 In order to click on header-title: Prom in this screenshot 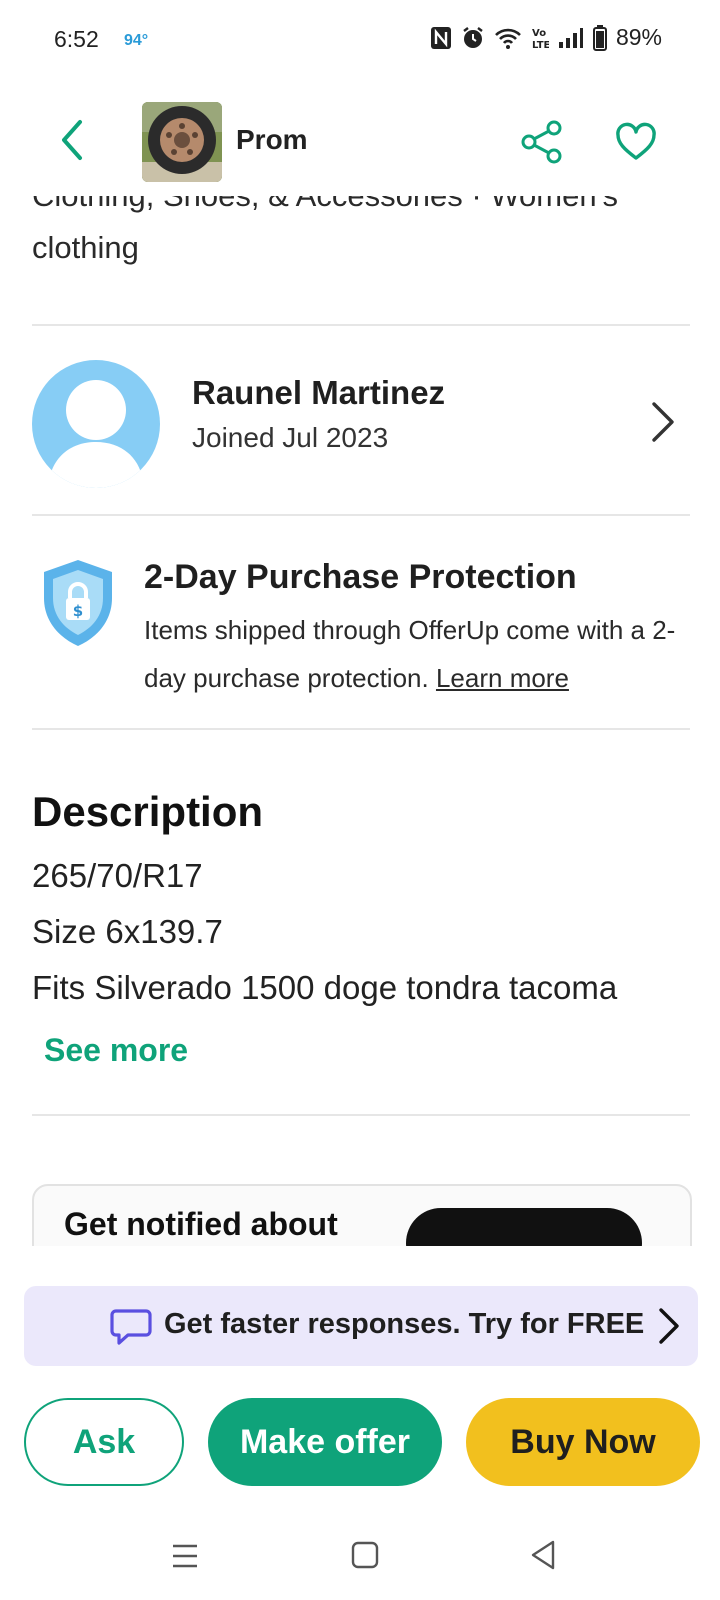, I will do `click(272, 139)`.